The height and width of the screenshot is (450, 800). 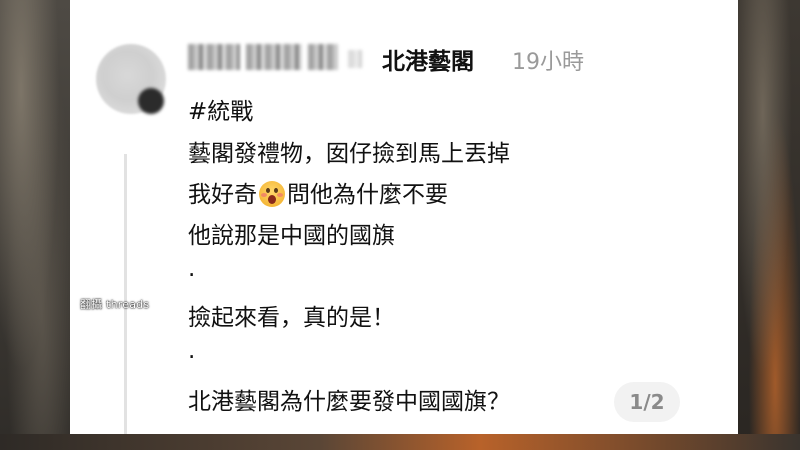 What do you see at coordinates (291, 236) in the screenshot?
I see `post-text-line: 他說那是中國的國旗` at bounding box center [291, 236].